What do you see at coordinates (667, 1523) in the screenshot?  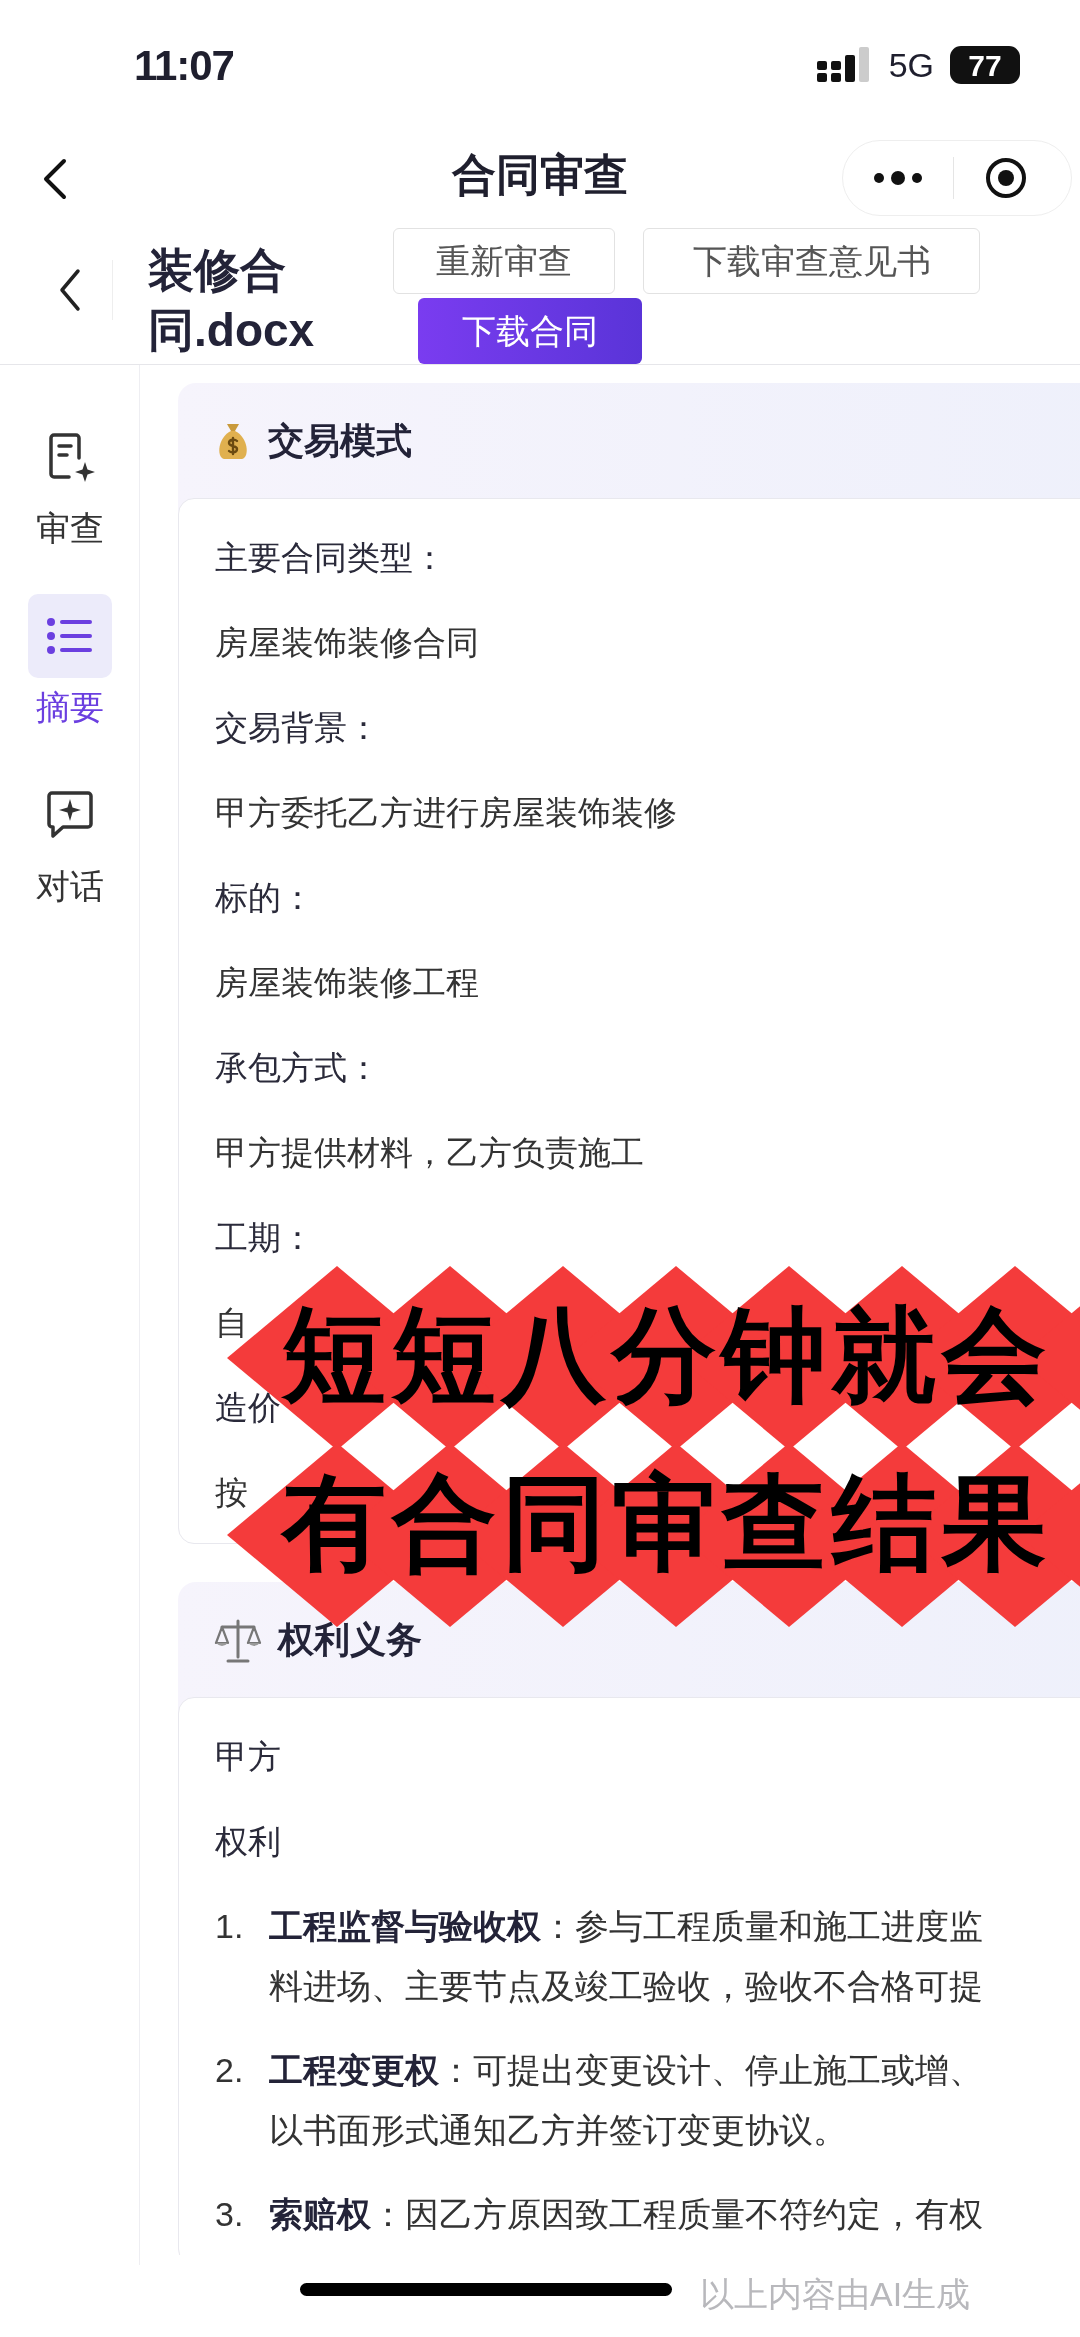 I see `sticker-caption: 有合同审查结果` at bounding box center [667, 1523].